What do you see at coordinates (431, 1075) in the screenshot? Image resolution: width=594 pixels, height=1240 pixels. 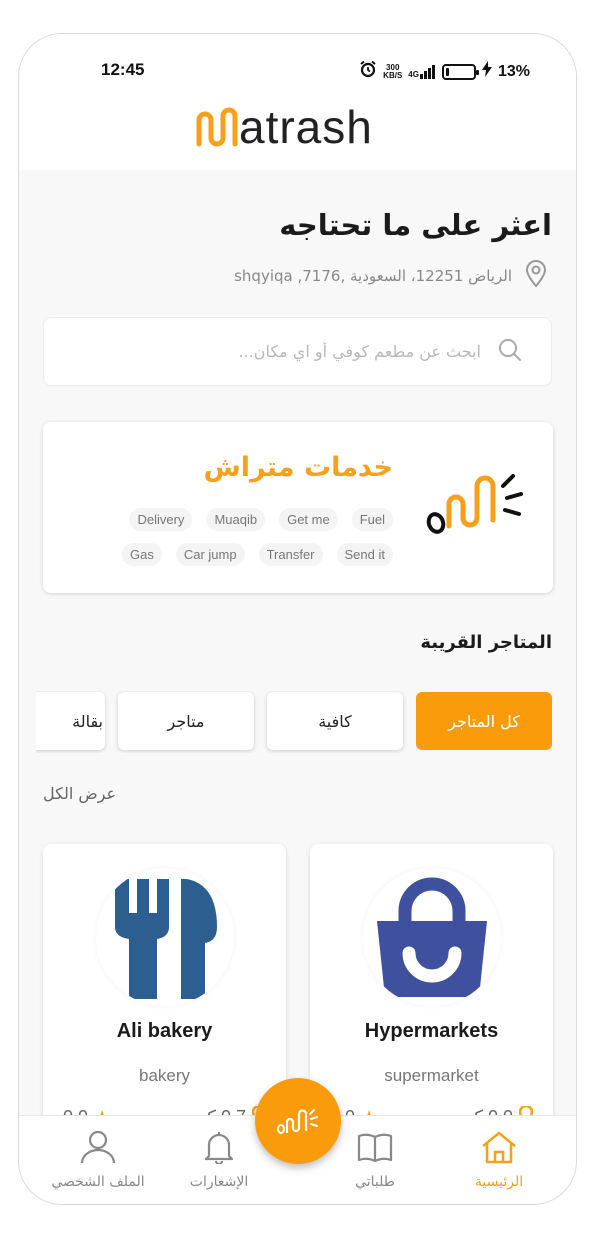 I see `store-category: supermarket` at bounding box center [431, 1075].